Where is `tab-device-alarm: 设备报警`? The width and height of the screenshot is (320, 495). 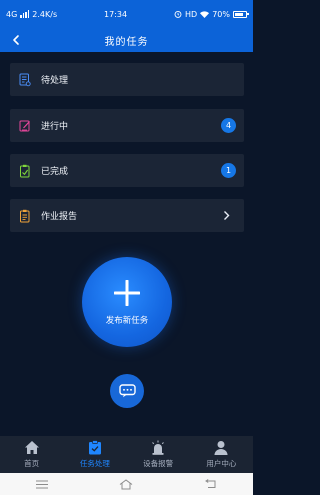 tab-device-alarm: 设备报警 is located at coordinates (158, 454).